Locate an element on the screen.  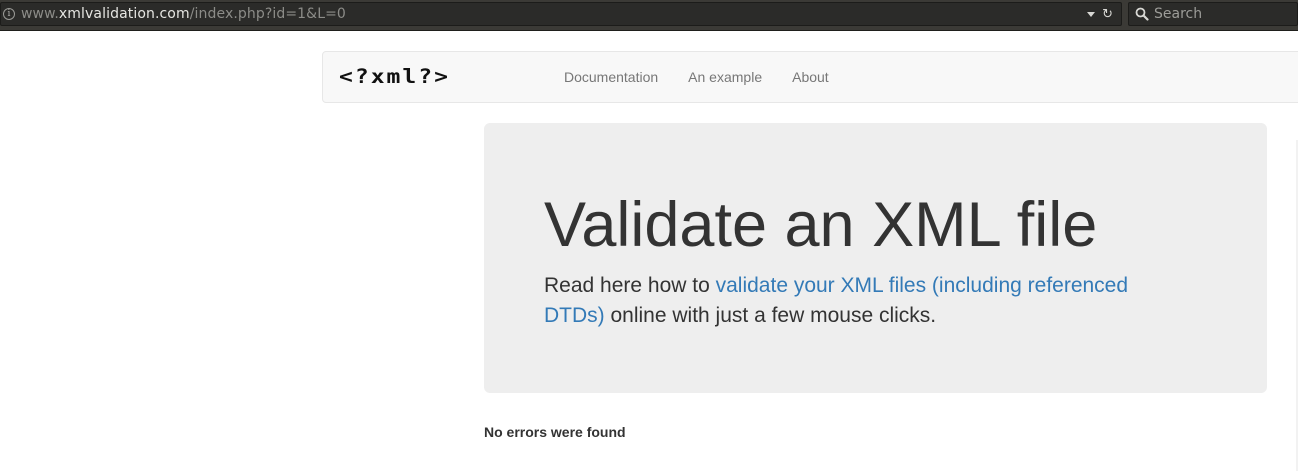
search-icon is located at coordinates (1142, 14).